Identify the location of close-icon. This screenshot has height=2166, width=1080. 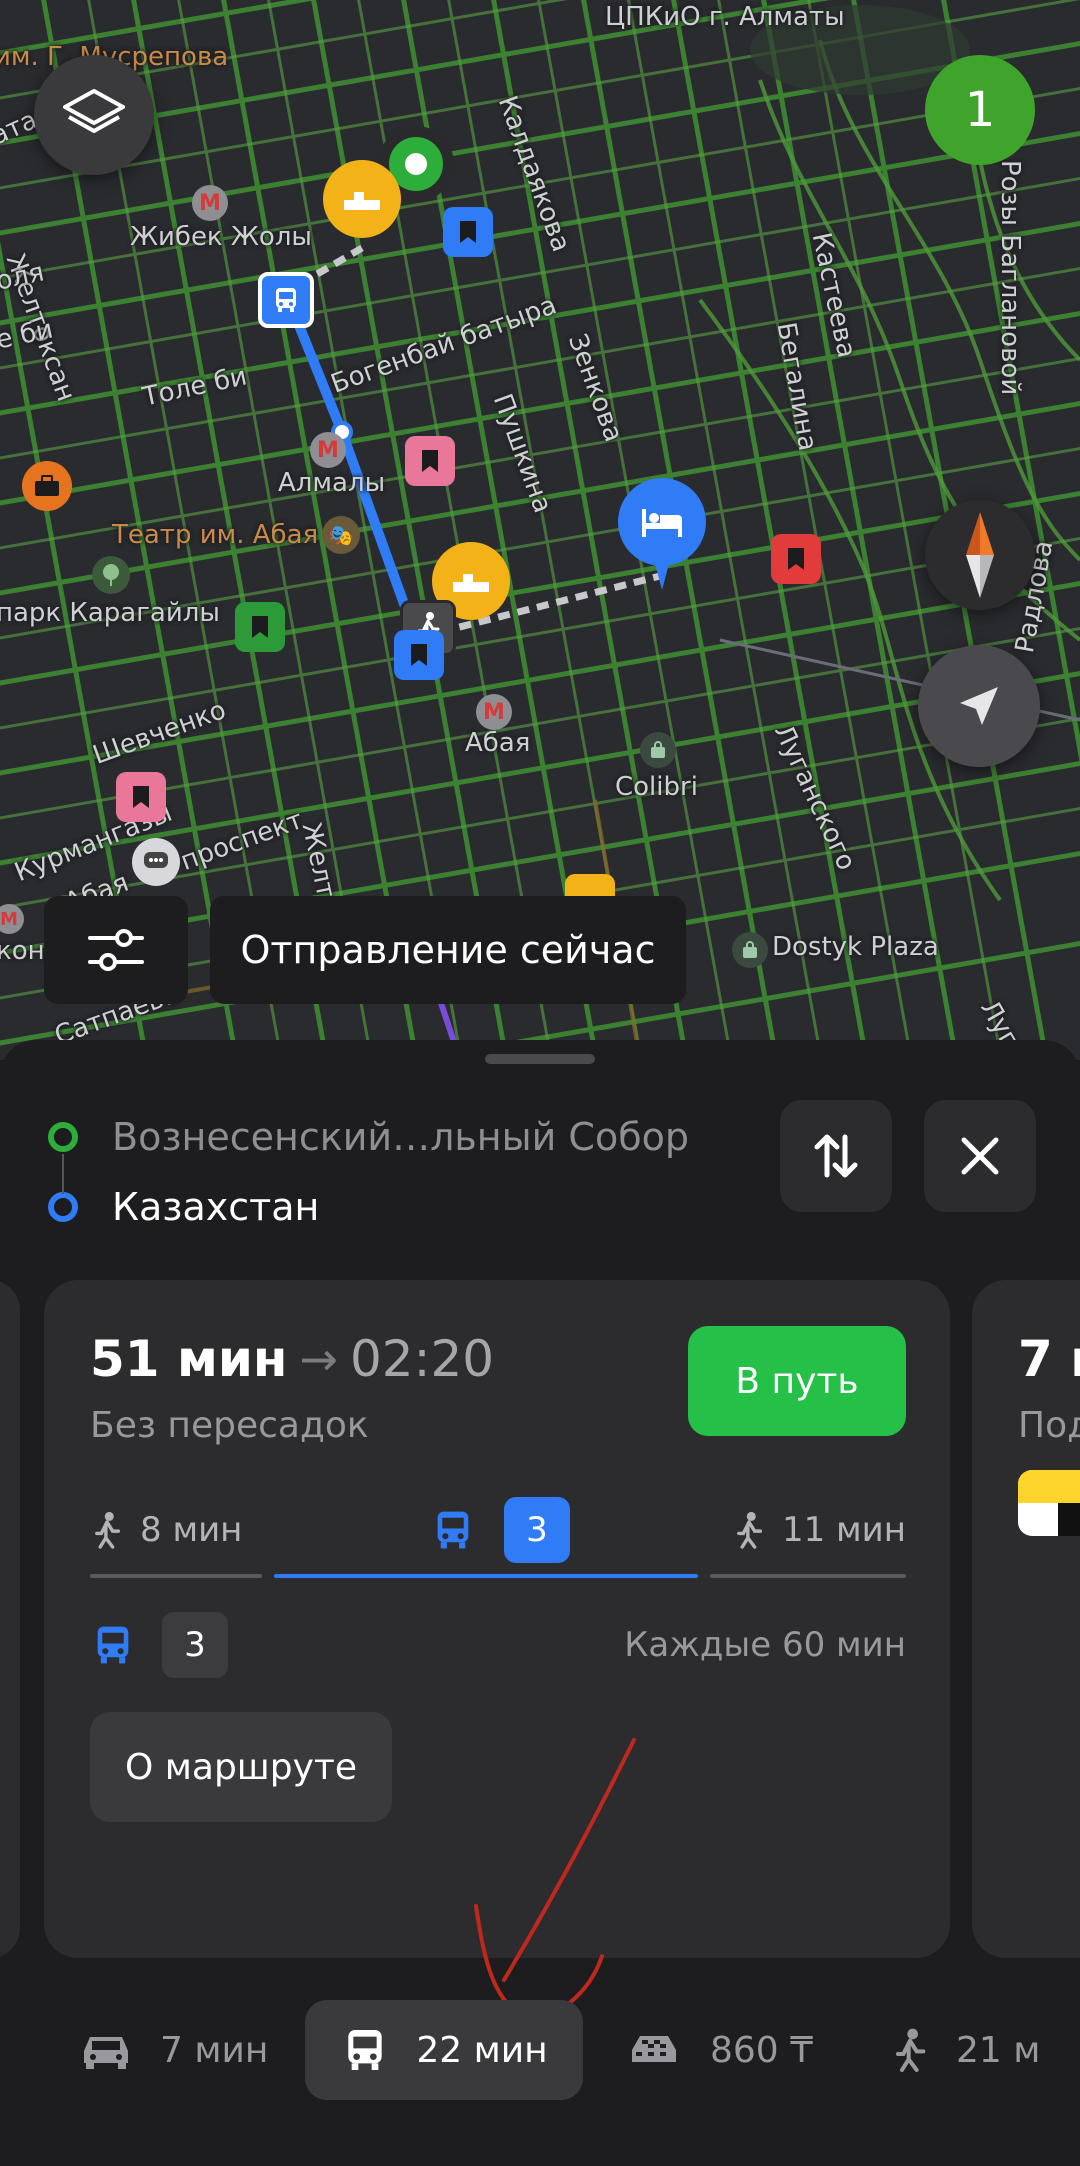
(980, 1156).